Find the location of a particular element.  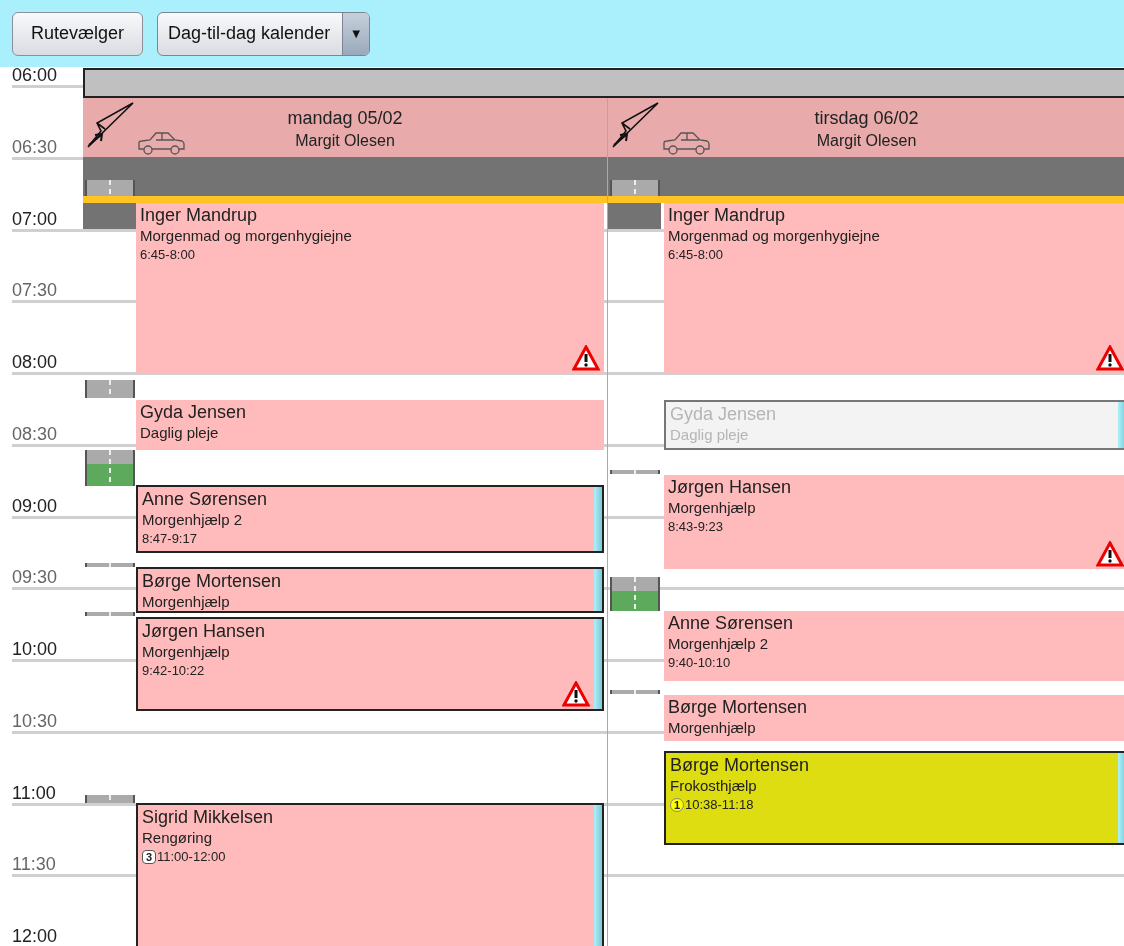

time-label: 10:30 is located at coordinates (35, 720).